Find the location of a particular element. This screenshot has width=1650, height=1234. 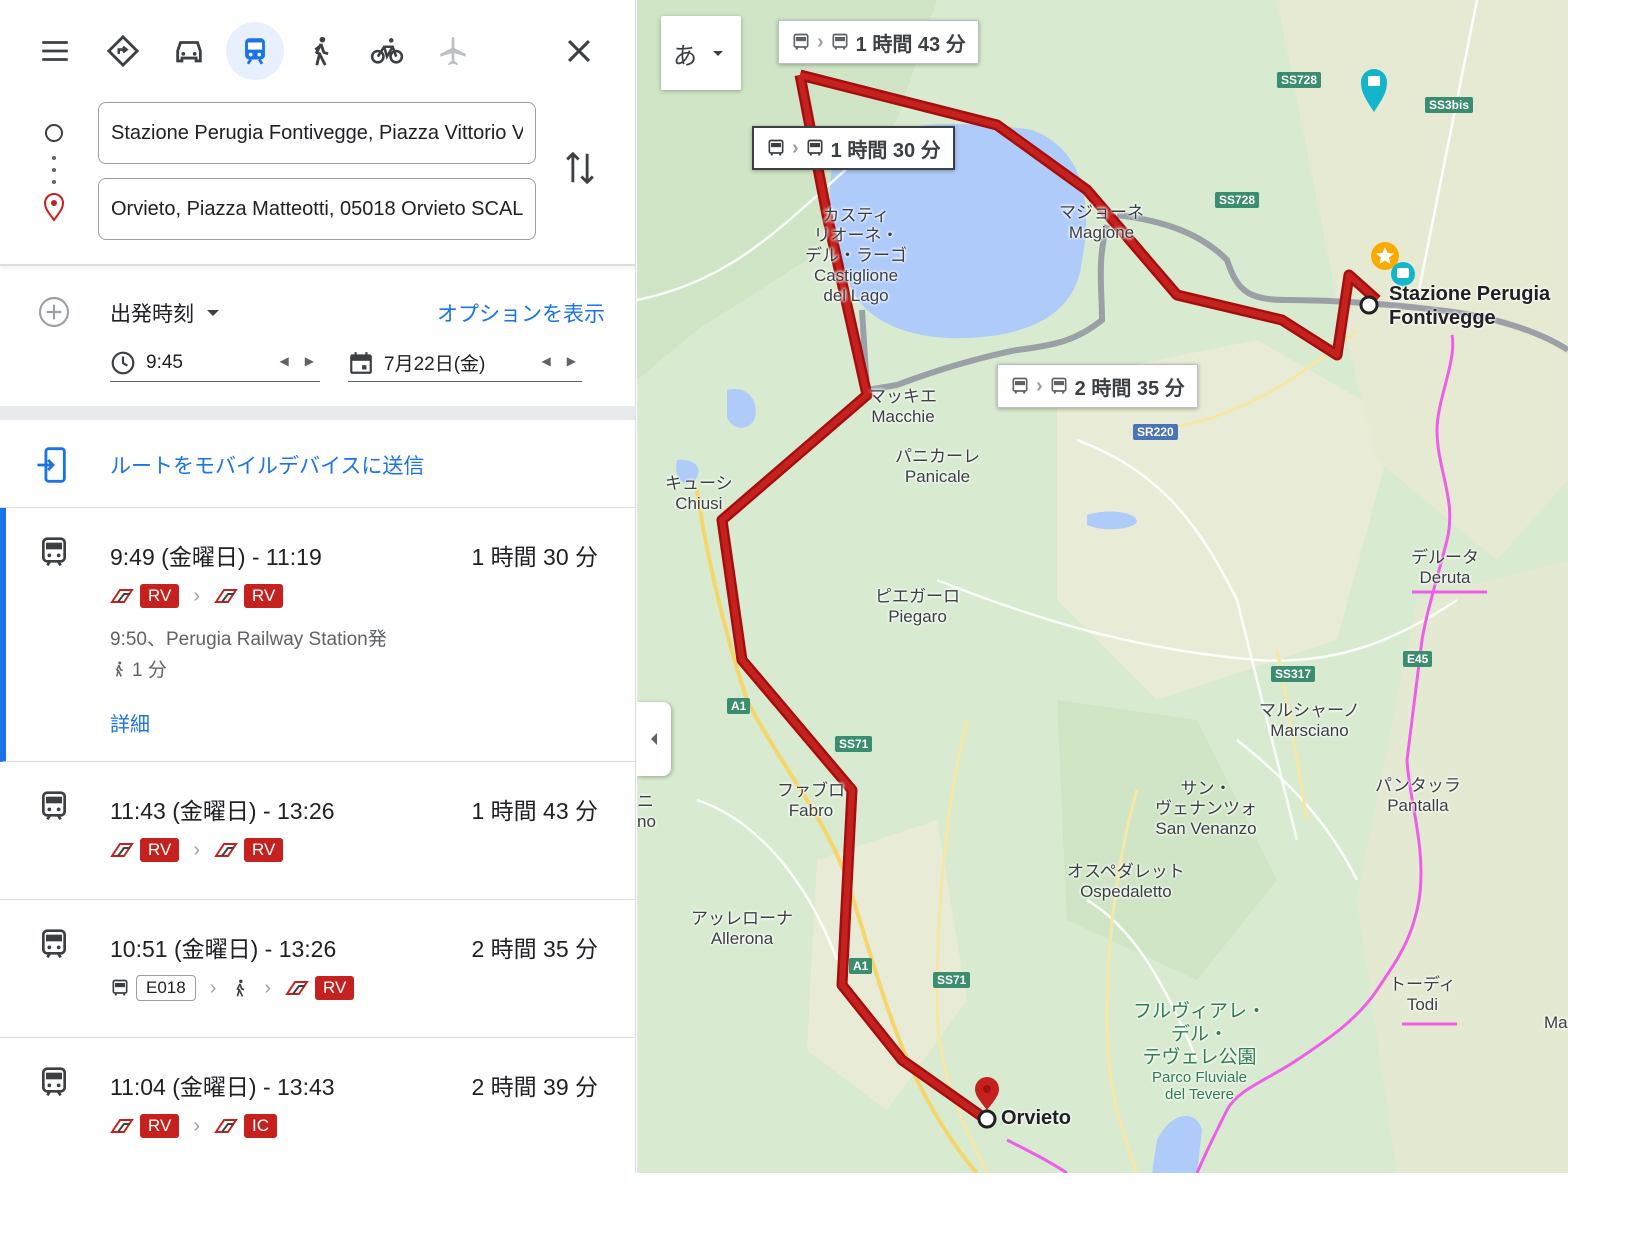

origin-place-label: Stazione Perugia Fontivegge is located at coordinates (1470, 306).